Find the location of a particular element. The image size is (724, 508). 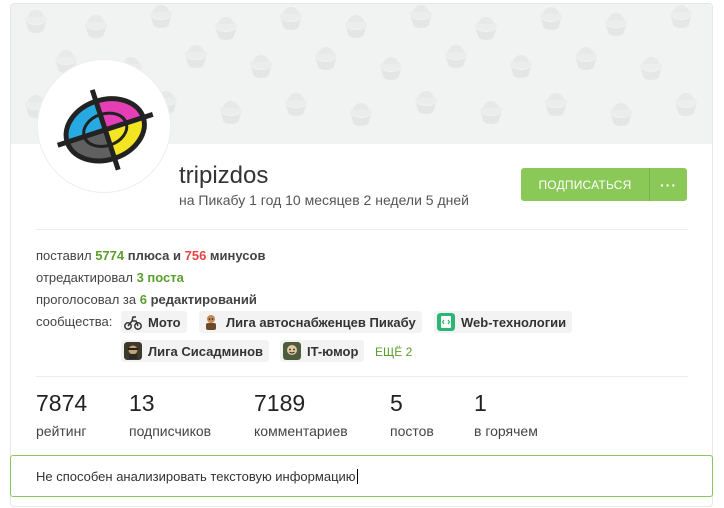

avatar is located at coordinates (104, 126).